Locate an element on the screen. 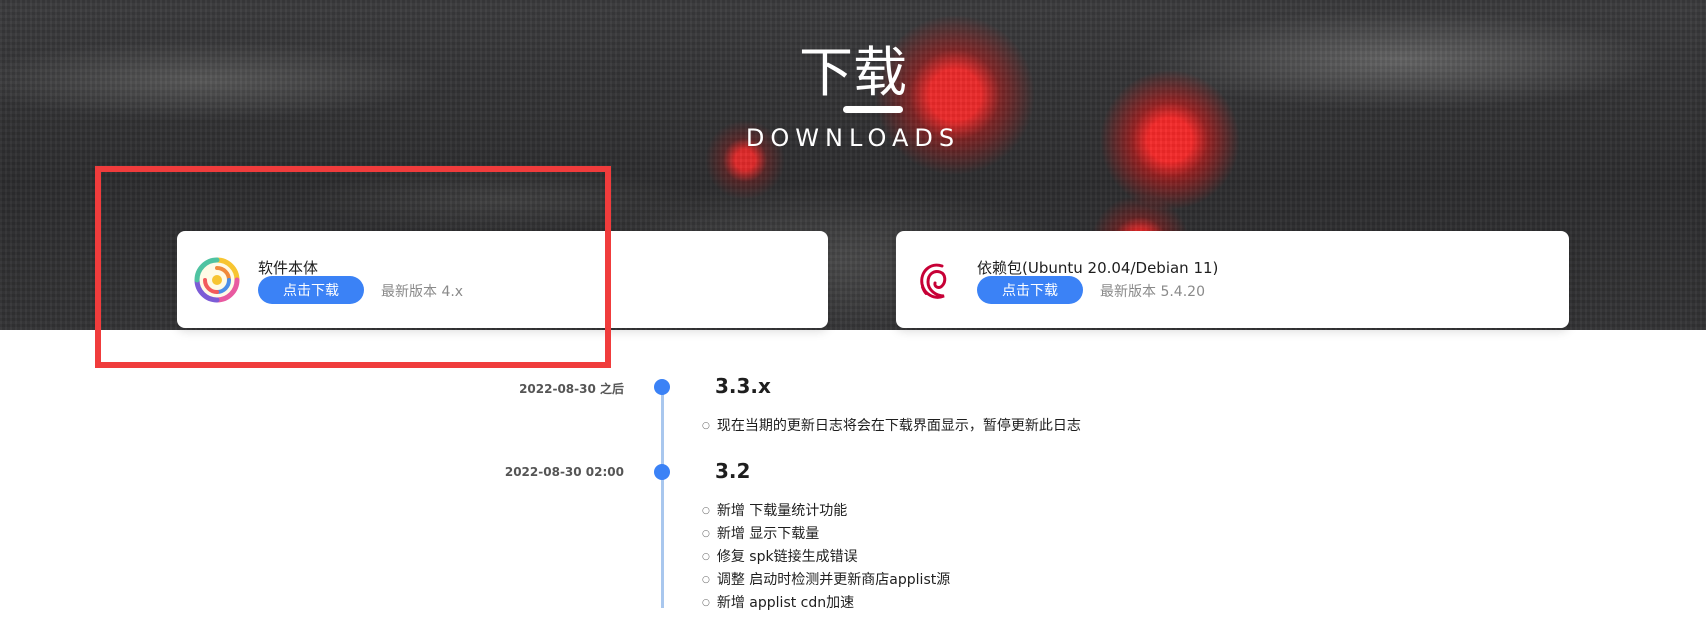 The width and height of the screenshot is (1706, 617). changelog-item: 修复 spk链接生成错误 is located at coordinates (826, 557).